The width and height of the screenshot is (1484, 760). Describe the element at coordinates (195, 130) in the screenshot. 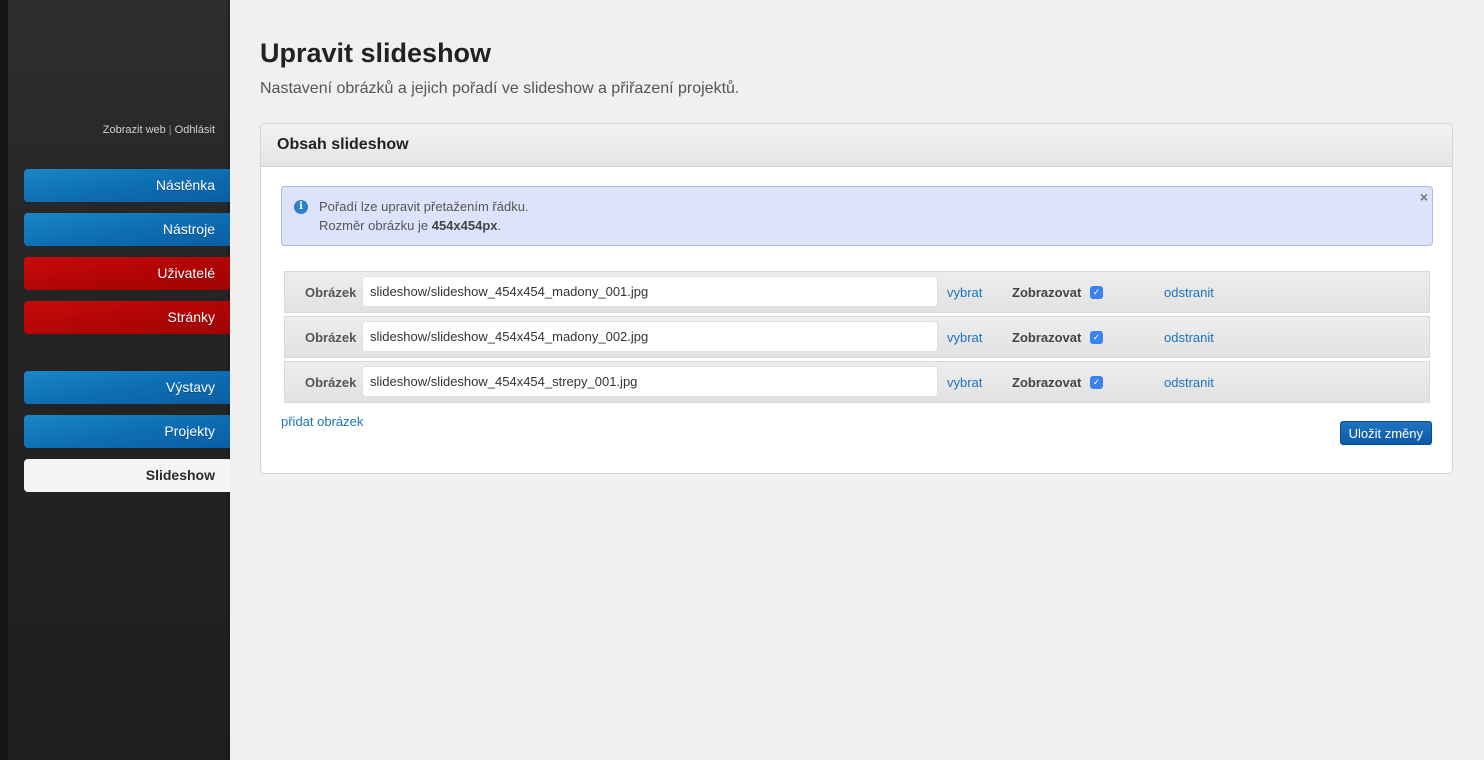

I see `logout-link: Odhlásit` at that location.